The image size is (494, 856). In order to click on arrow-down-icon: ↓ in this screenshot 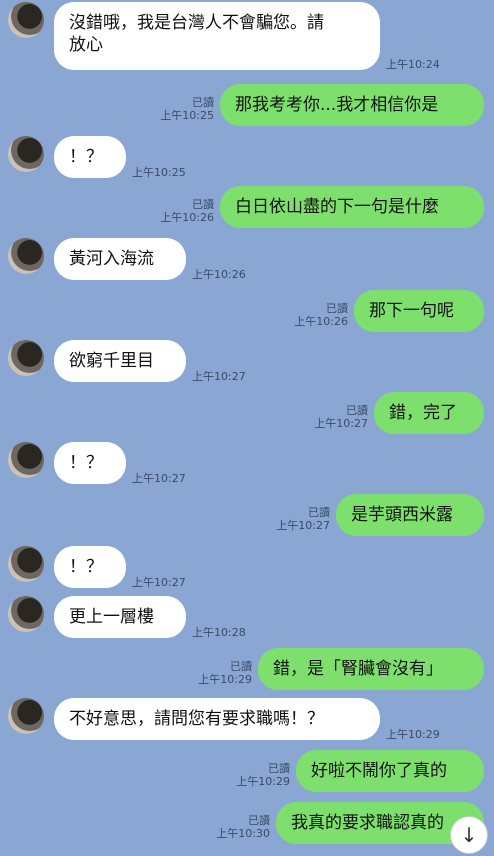, I will do `click(469, 835)`.